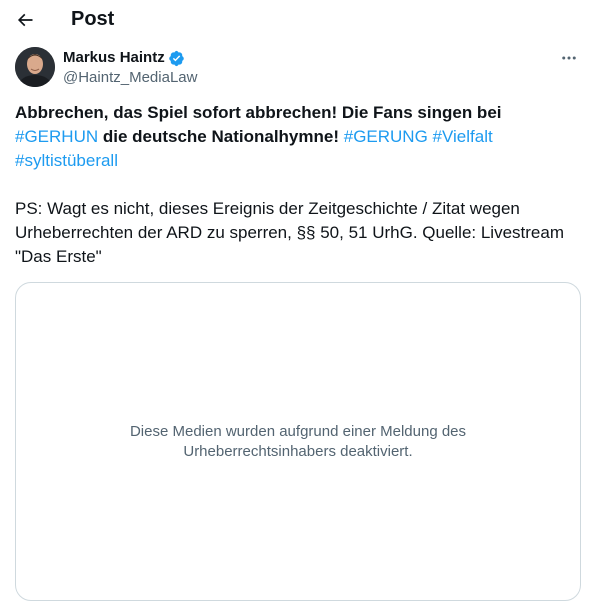 The image size is (592, 610). I want to click on tweet-line-2-text: die deutsche Nationalhymne!, so click(221, 136).